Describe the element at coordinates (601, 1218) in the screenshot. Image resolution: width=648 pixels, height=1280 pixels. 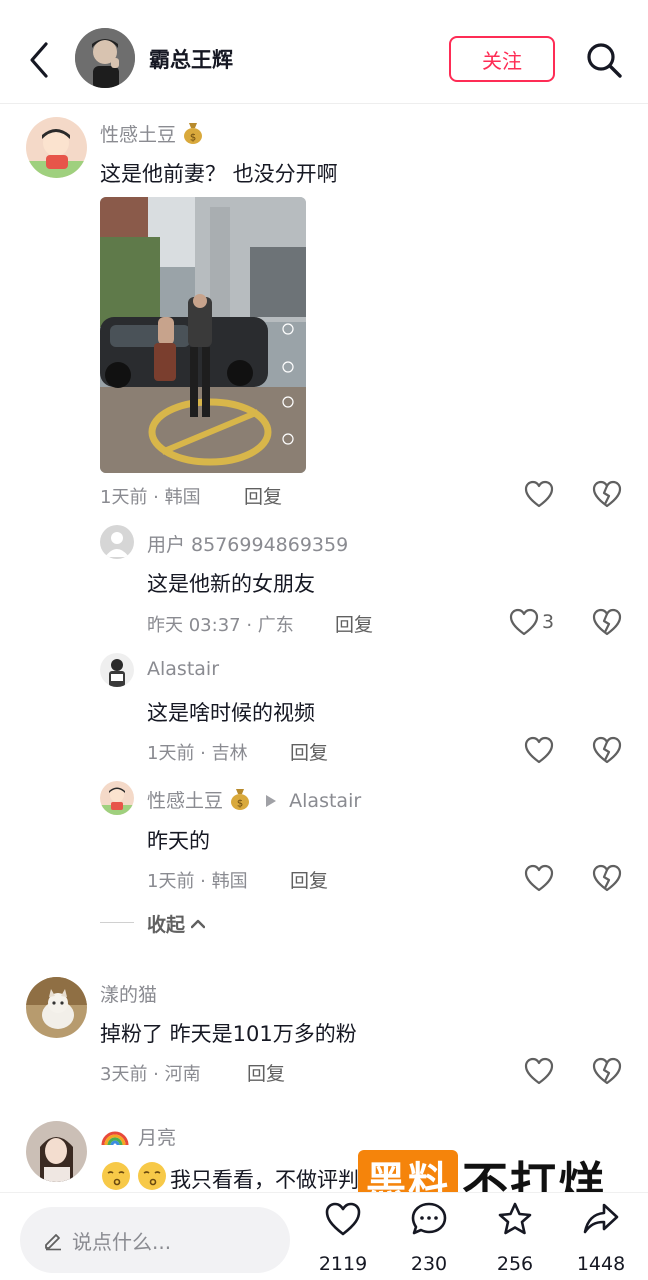
I see `share-arrow-icon` at that location.